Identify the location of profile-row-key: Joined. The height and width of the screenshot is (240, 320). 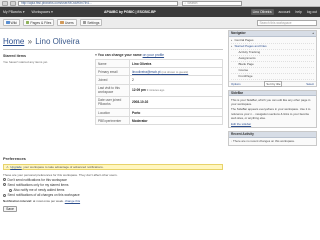
(112, 80).